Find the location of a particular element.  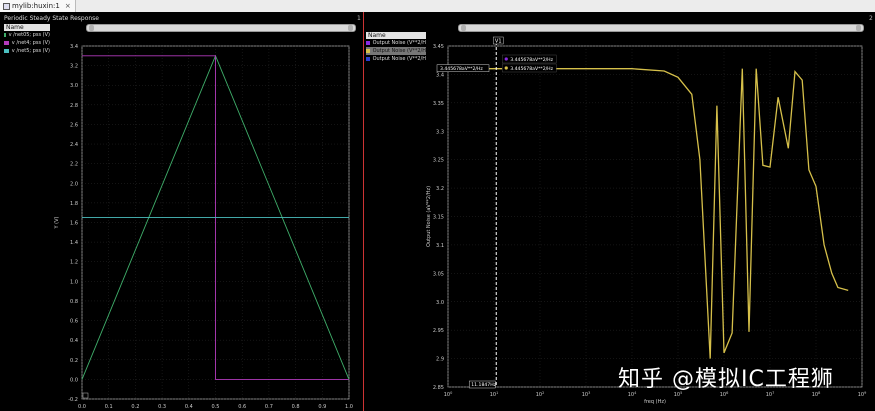

x-tick-label: 0.2 is located at coordinates (135, 407).